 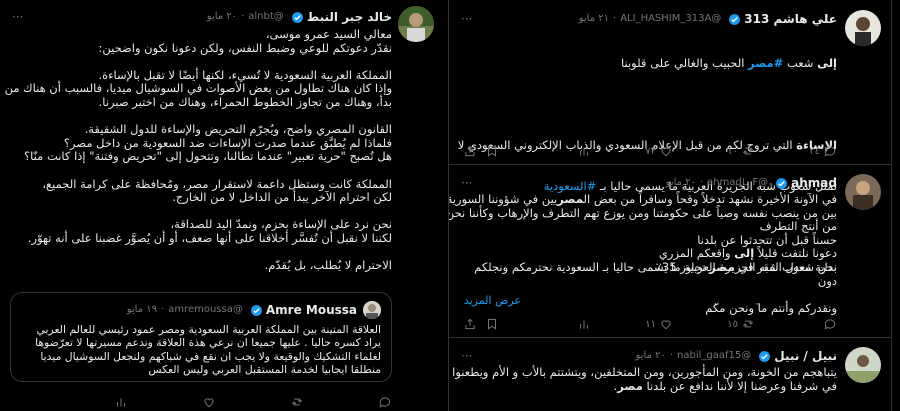 I want to click on like-button, so click(x=209, y=402).